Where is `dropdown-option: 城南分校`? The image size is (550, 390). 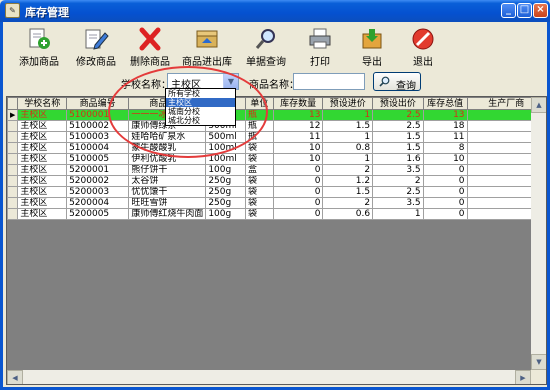 dropdown-option: 城南分校 is located at coordinates (200, 111).